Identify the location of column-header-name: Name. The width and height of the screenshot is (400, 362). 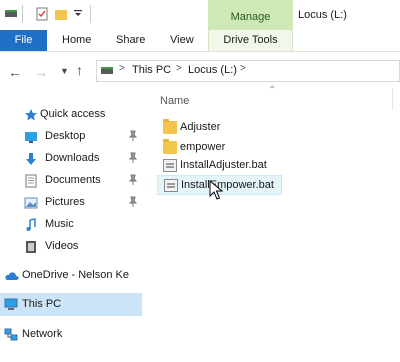
(174, 101).